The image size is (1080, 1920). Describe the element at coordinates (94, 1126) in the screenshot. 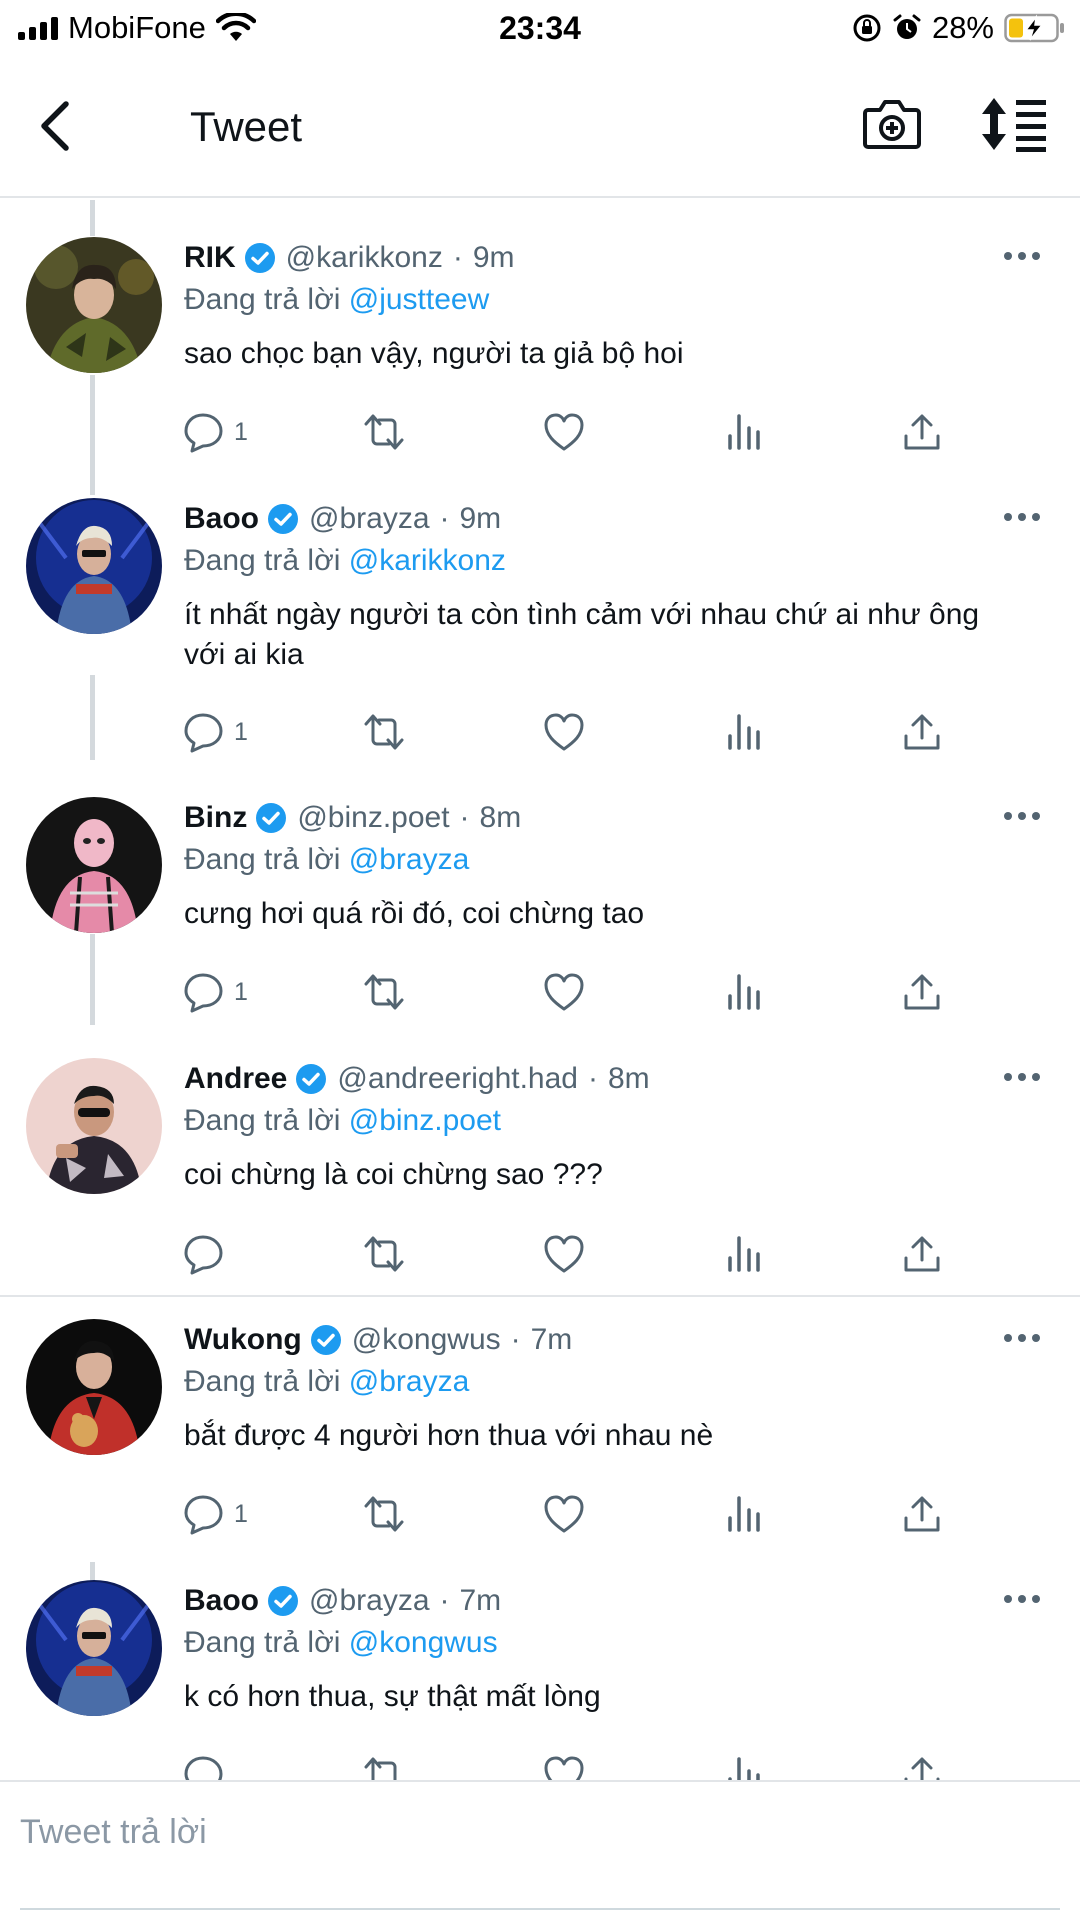

I see `andree-avatar` at that location.